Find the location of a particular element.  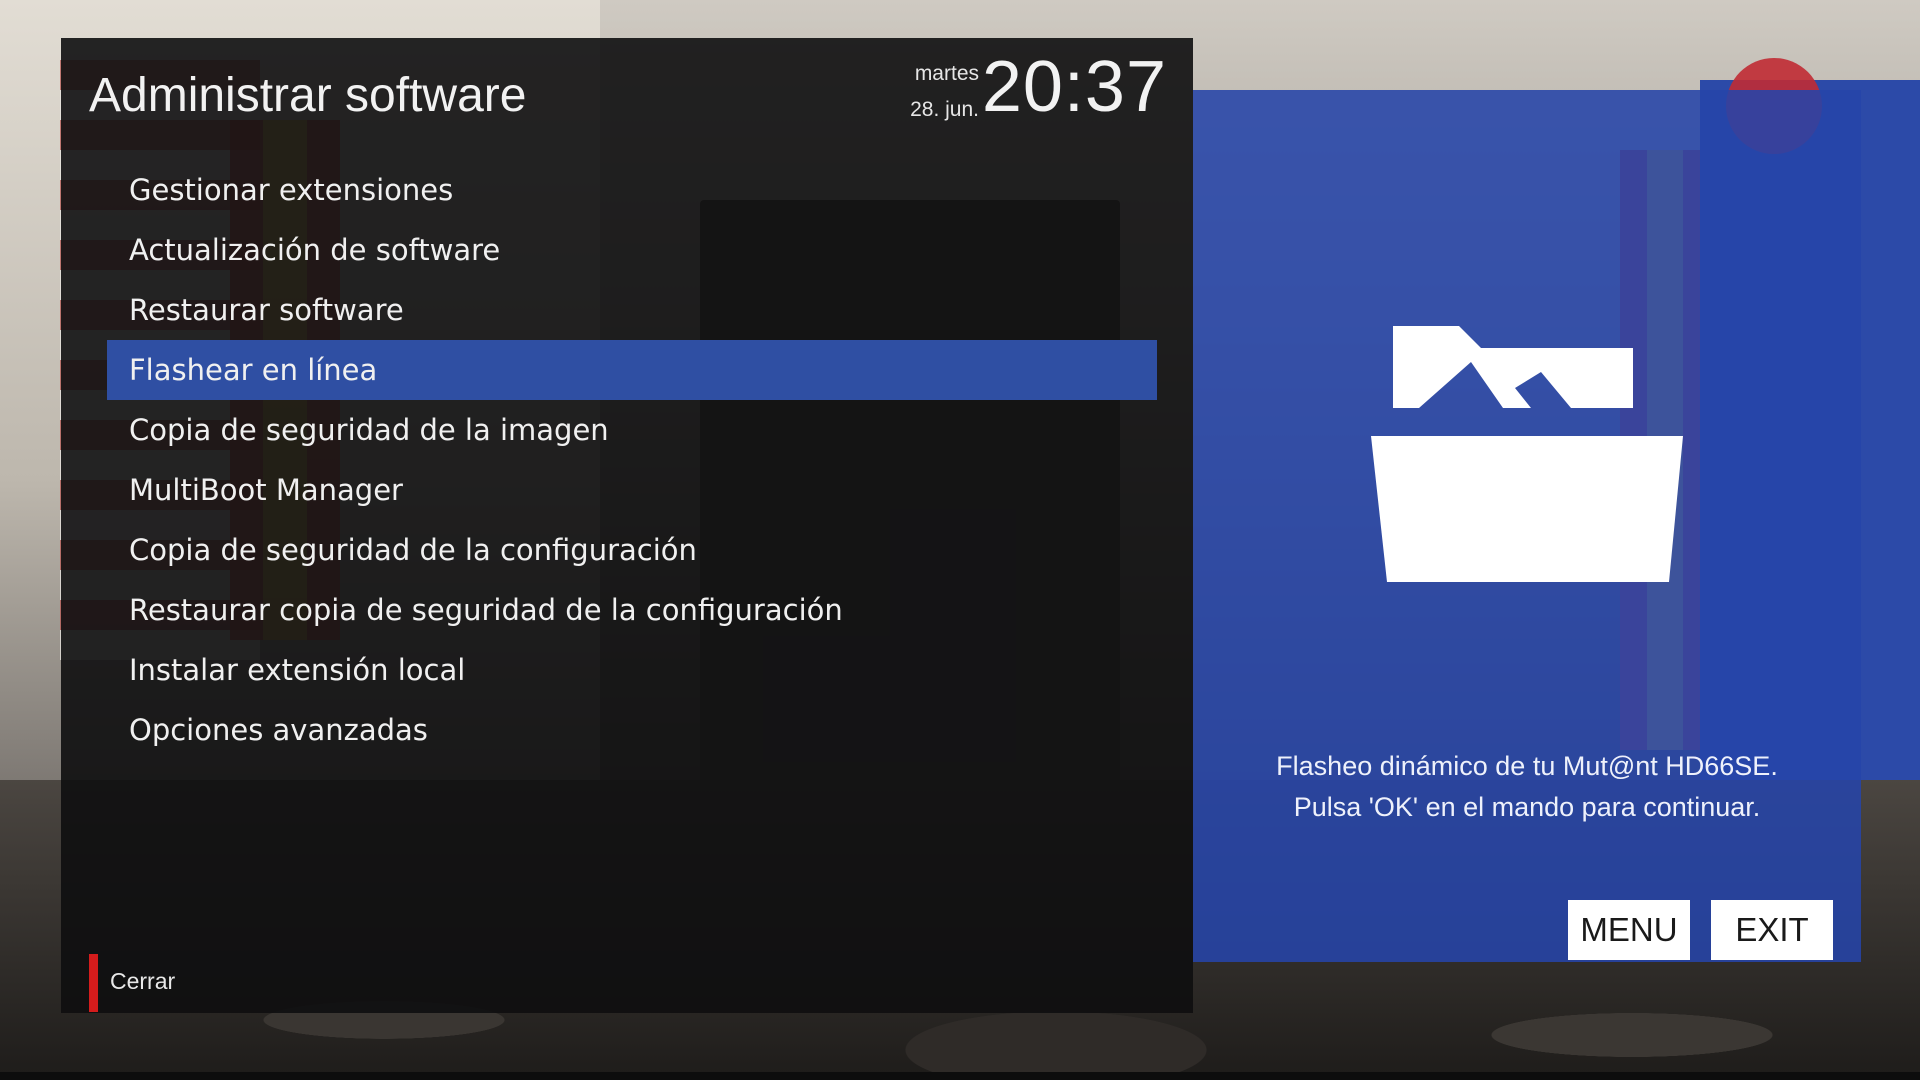

weekday: martes is located at coordinates (946, 73).